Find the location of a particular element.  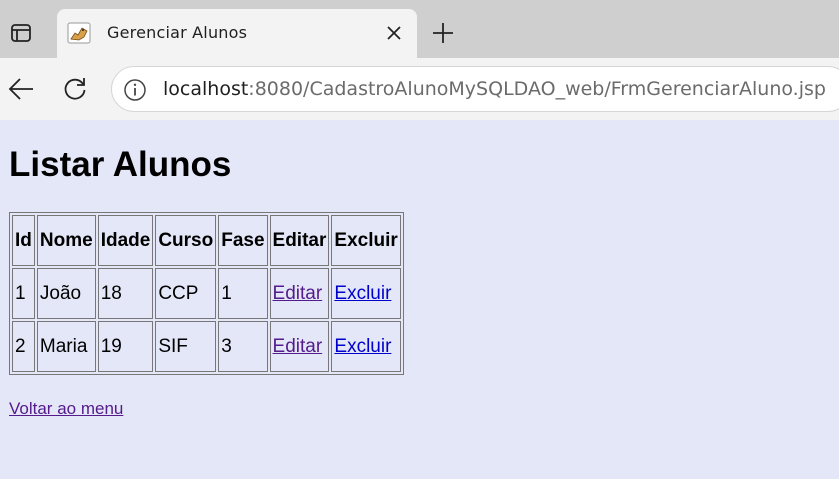

header-editar: Editar is located at coordinates (299, 240).